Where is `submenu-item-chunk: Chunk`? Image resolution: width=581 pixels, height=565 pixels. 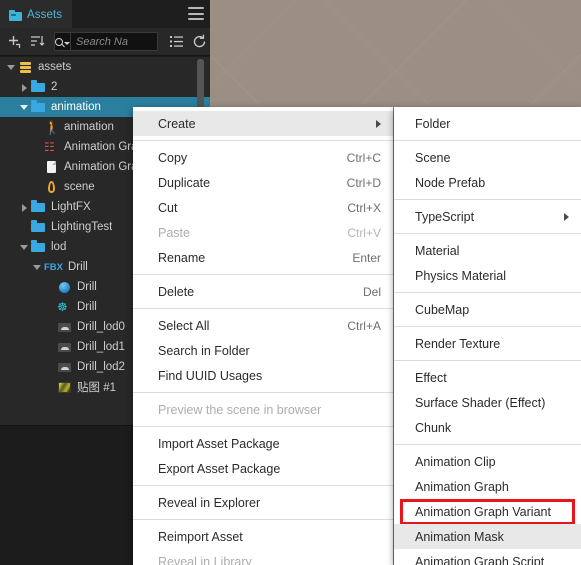 submenu-item-chunk: Chunk is located at coordinates (487, 427).